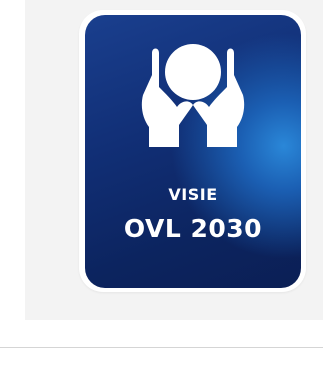 This screenshot has height=391, width=323. I want to click on logo-title-line2: OVL 2030, so click(193, 228).